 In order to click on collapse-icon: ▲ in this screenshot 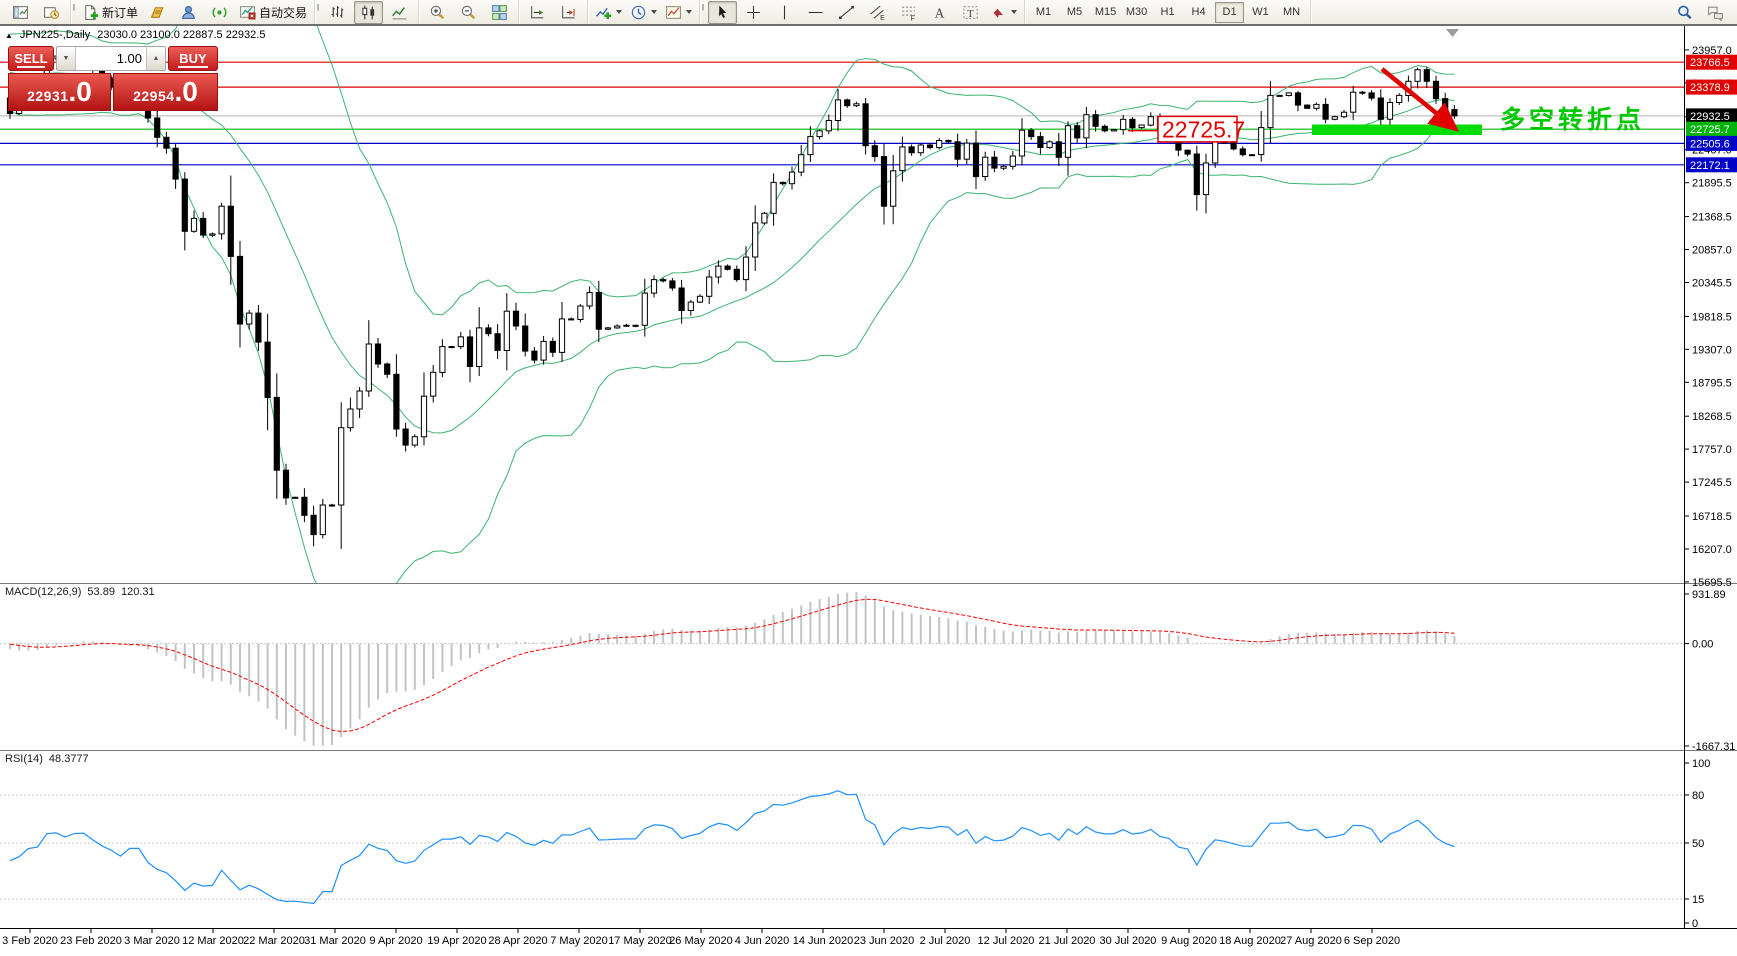, I will do `click(9, 35)`.